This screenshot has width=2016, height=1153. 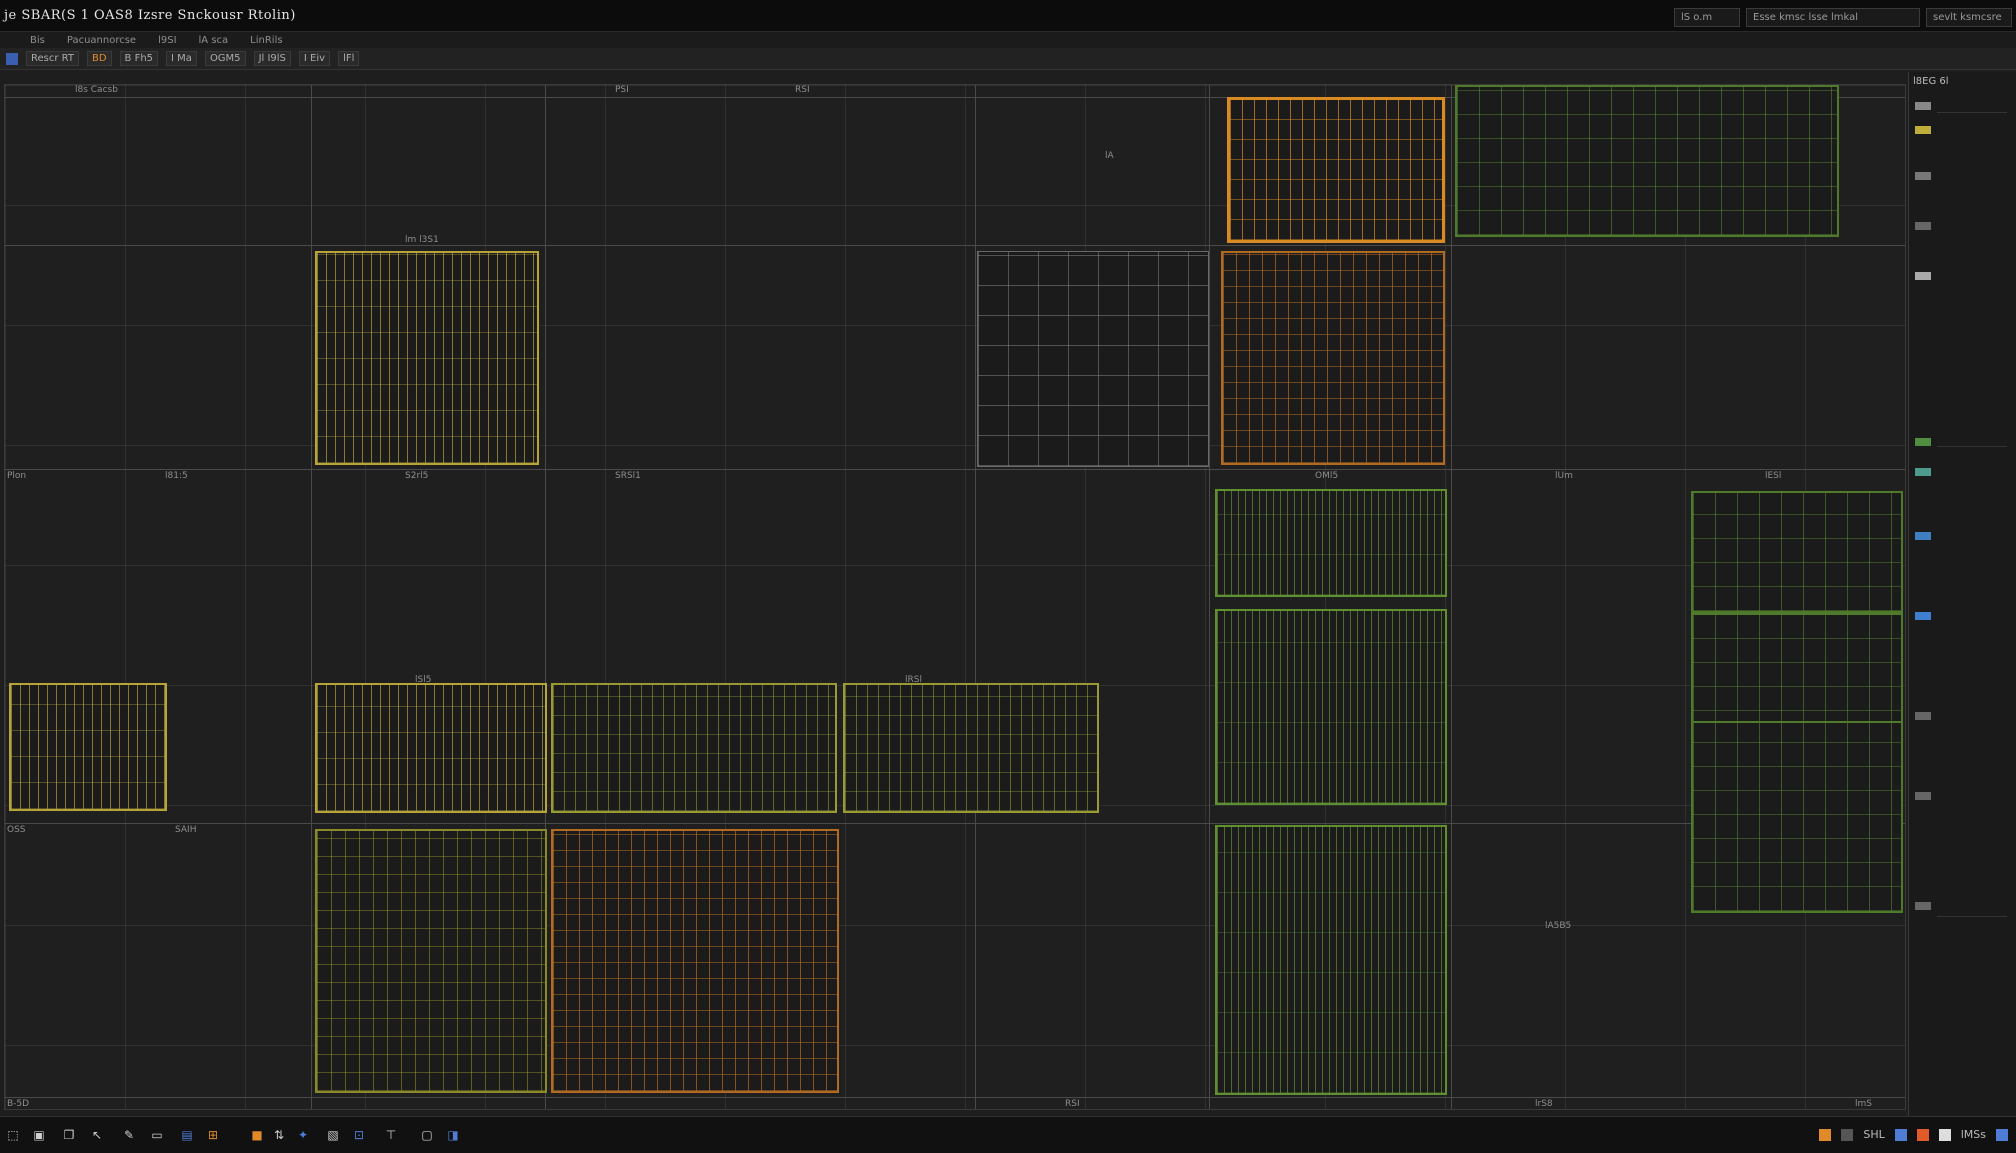 I want to click on status-red-icon, so click(x=1922, y=1134).